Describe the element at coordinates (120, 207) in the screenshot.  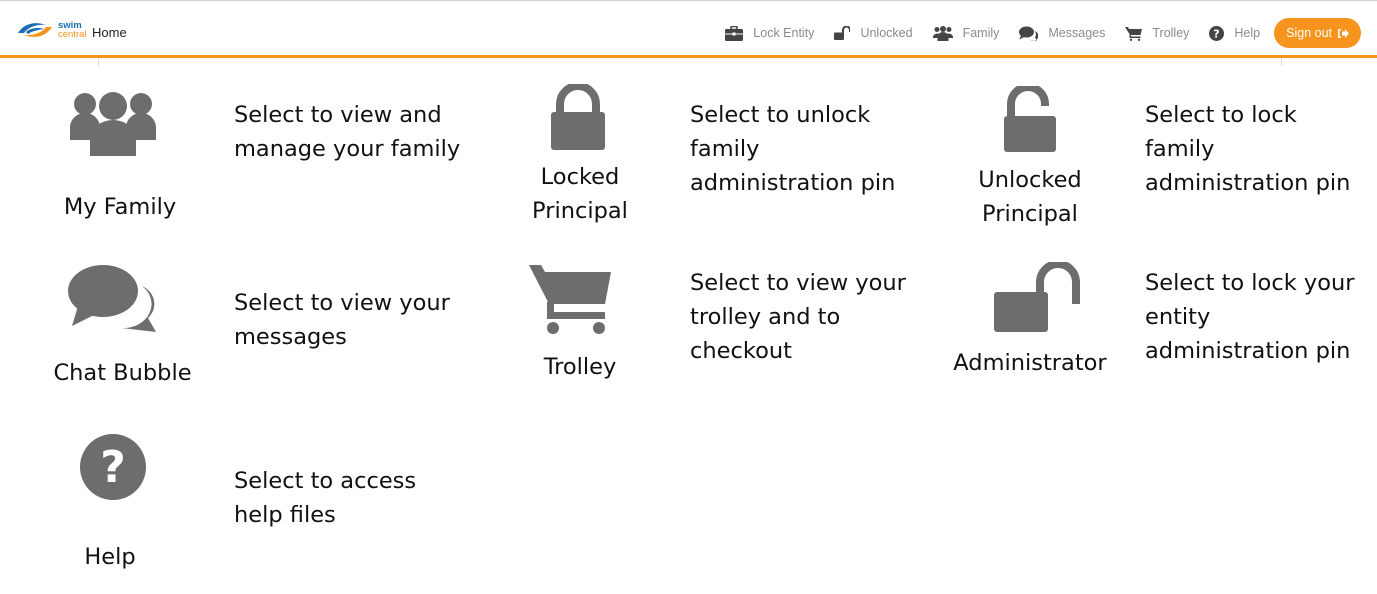
I see `tile-my-family-label: My Family` at that location.